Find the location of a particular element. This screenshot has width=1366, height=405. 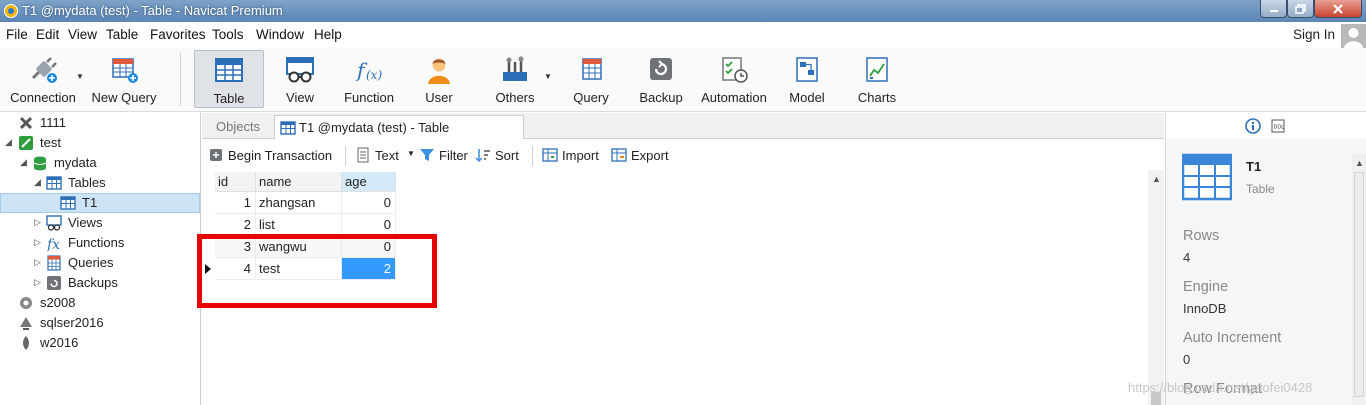

menu-table: Table is located at coordinates (122, 34).